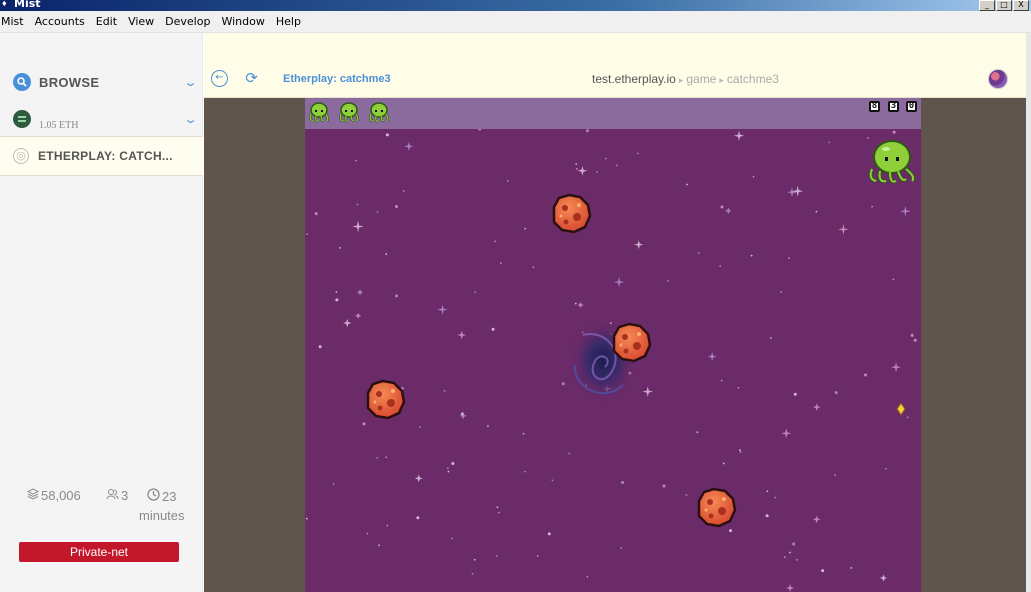 This screenshot has height=592, width=1031. I want to click on last-block-time-value: 23, so click(169, 496).